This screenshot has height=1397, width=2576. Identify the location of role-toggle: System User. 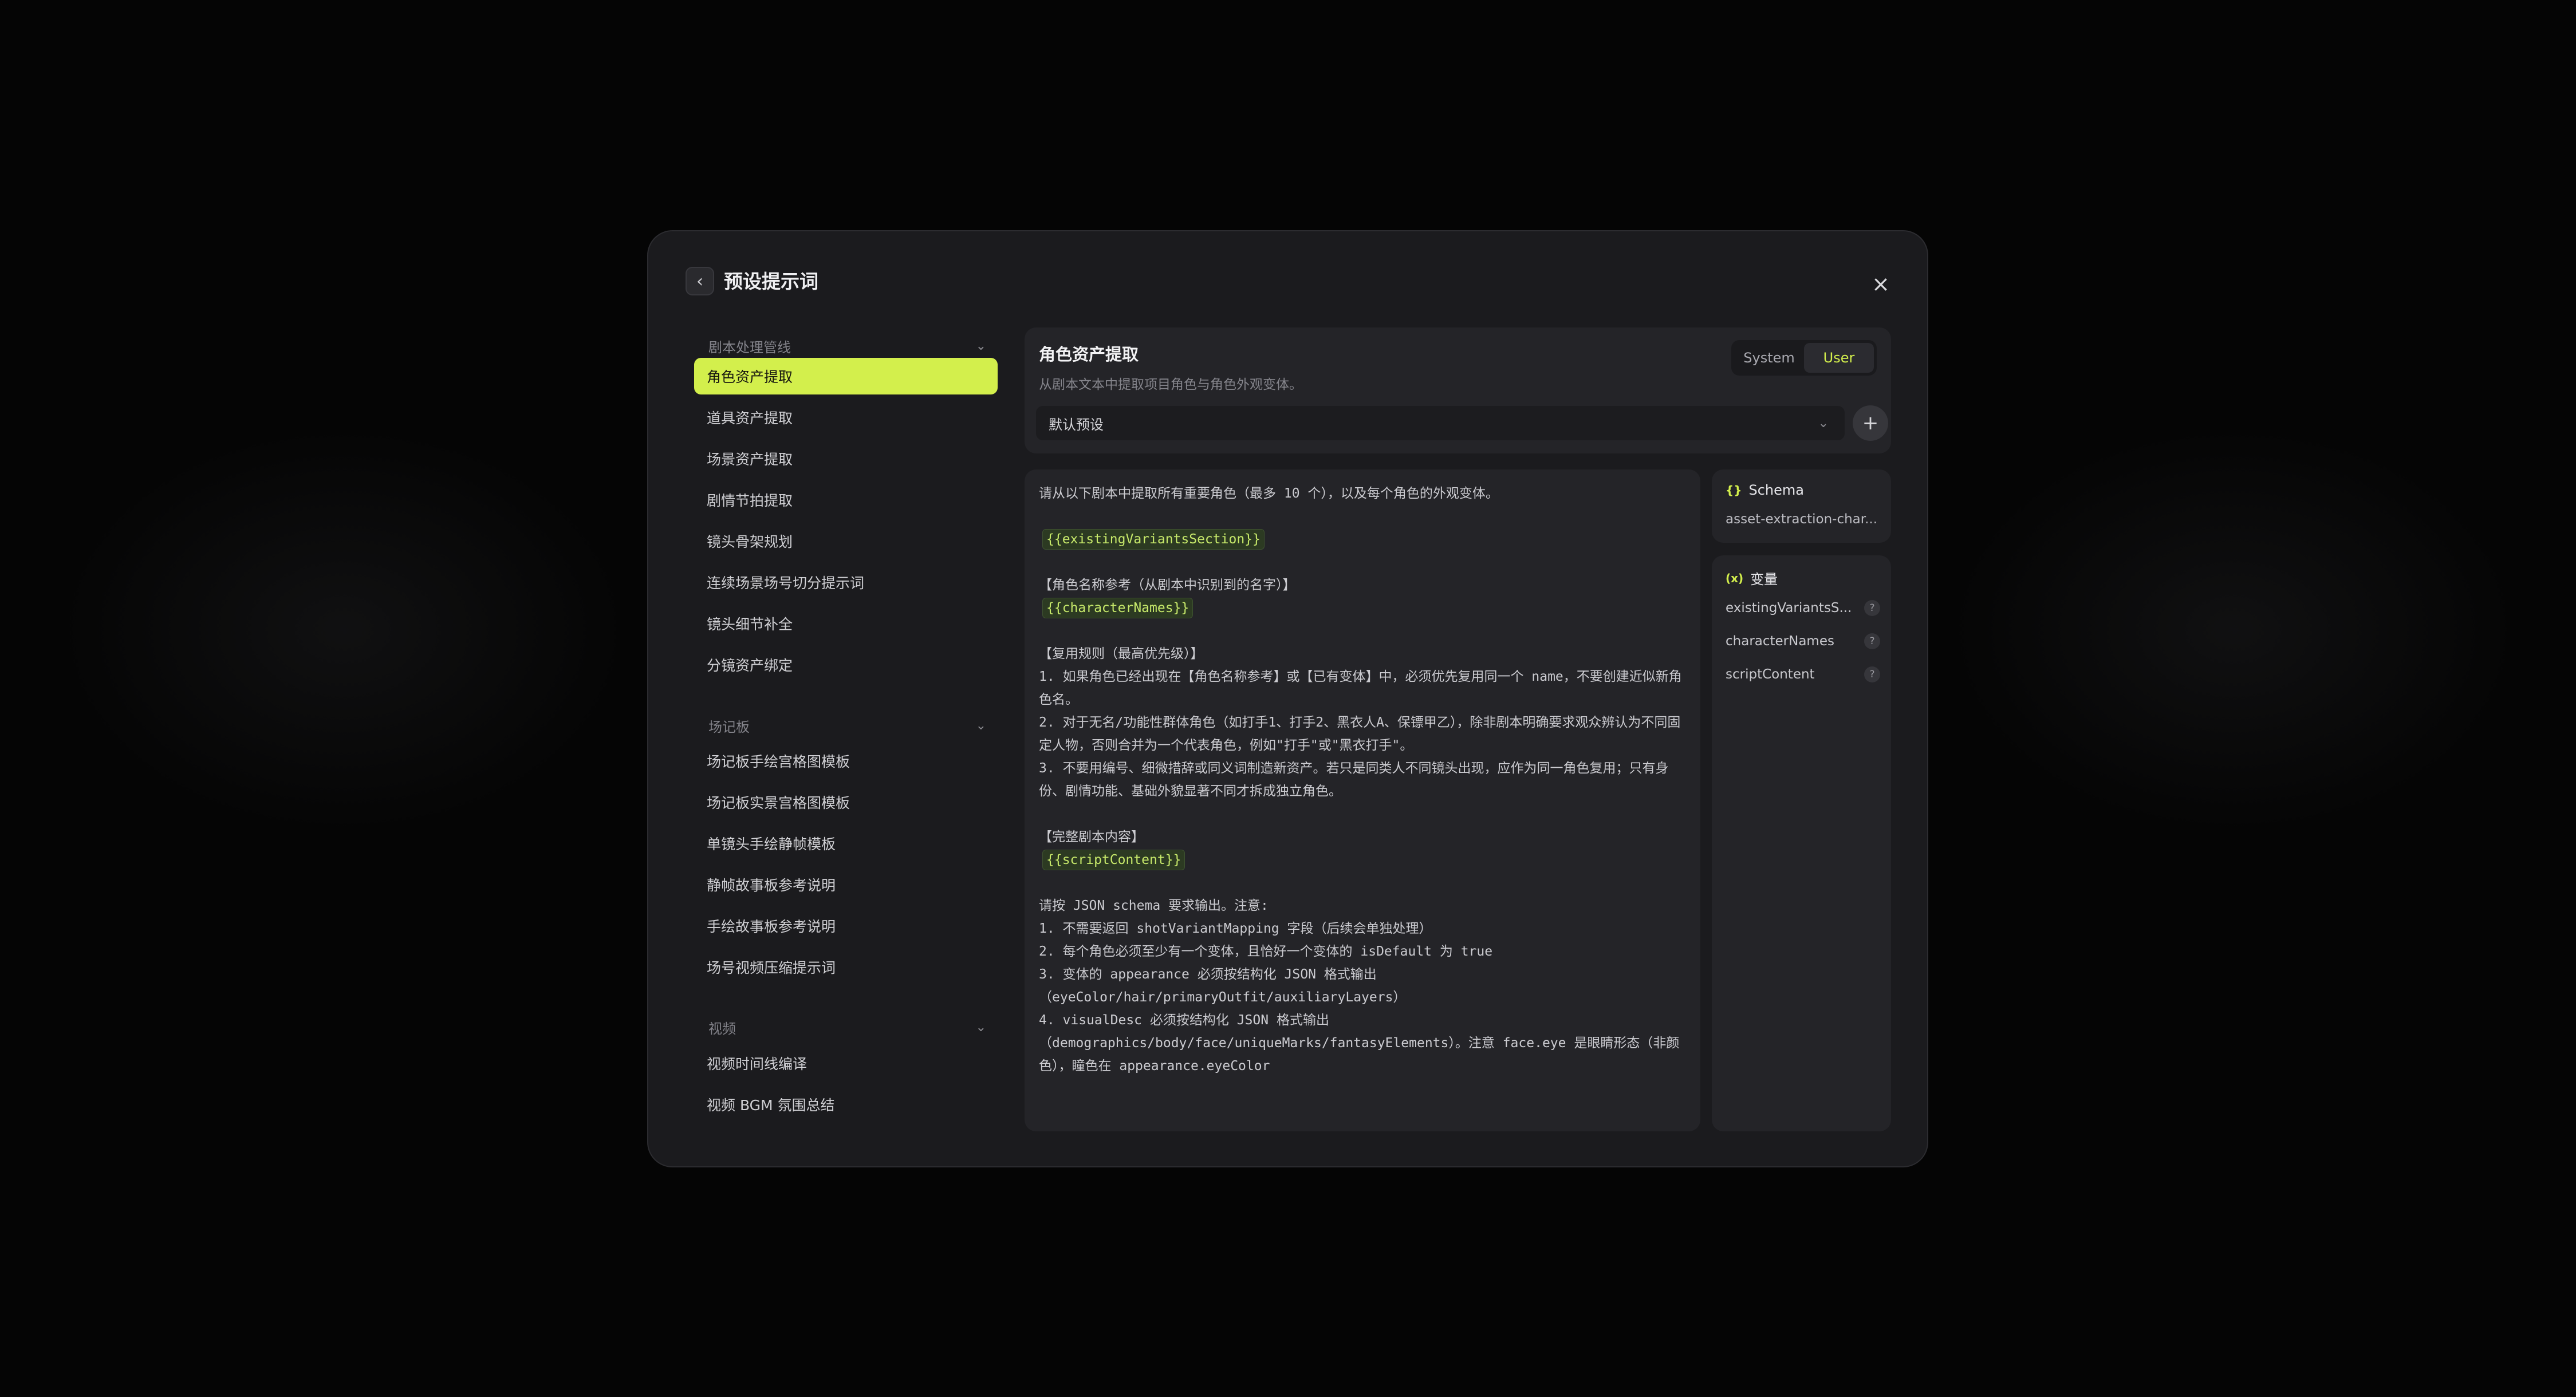
(1804, 358).